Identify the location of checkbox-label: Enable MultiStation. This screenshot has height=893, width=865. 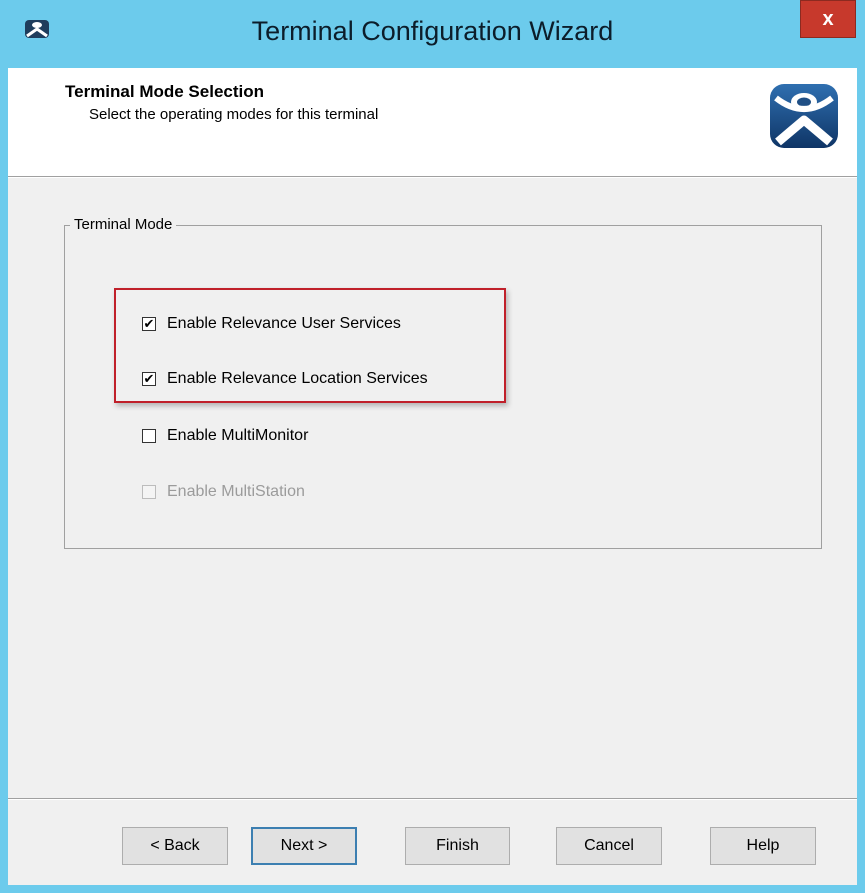
(236, 491).